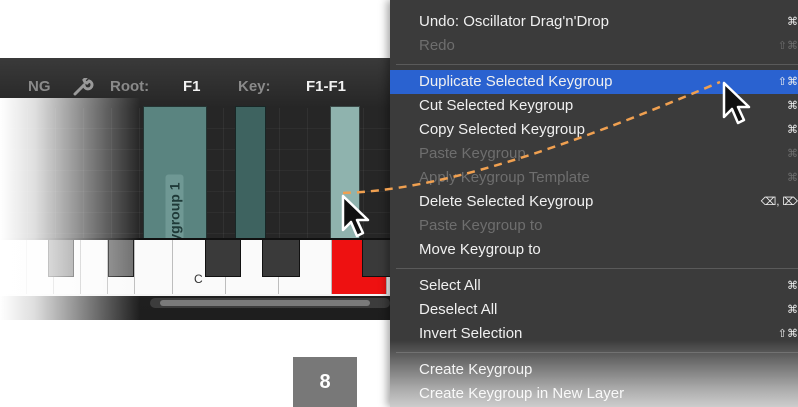 The height and width of the screenshot is (407, 798). I want to click on keygroup-block-selected, so click(345, 173).